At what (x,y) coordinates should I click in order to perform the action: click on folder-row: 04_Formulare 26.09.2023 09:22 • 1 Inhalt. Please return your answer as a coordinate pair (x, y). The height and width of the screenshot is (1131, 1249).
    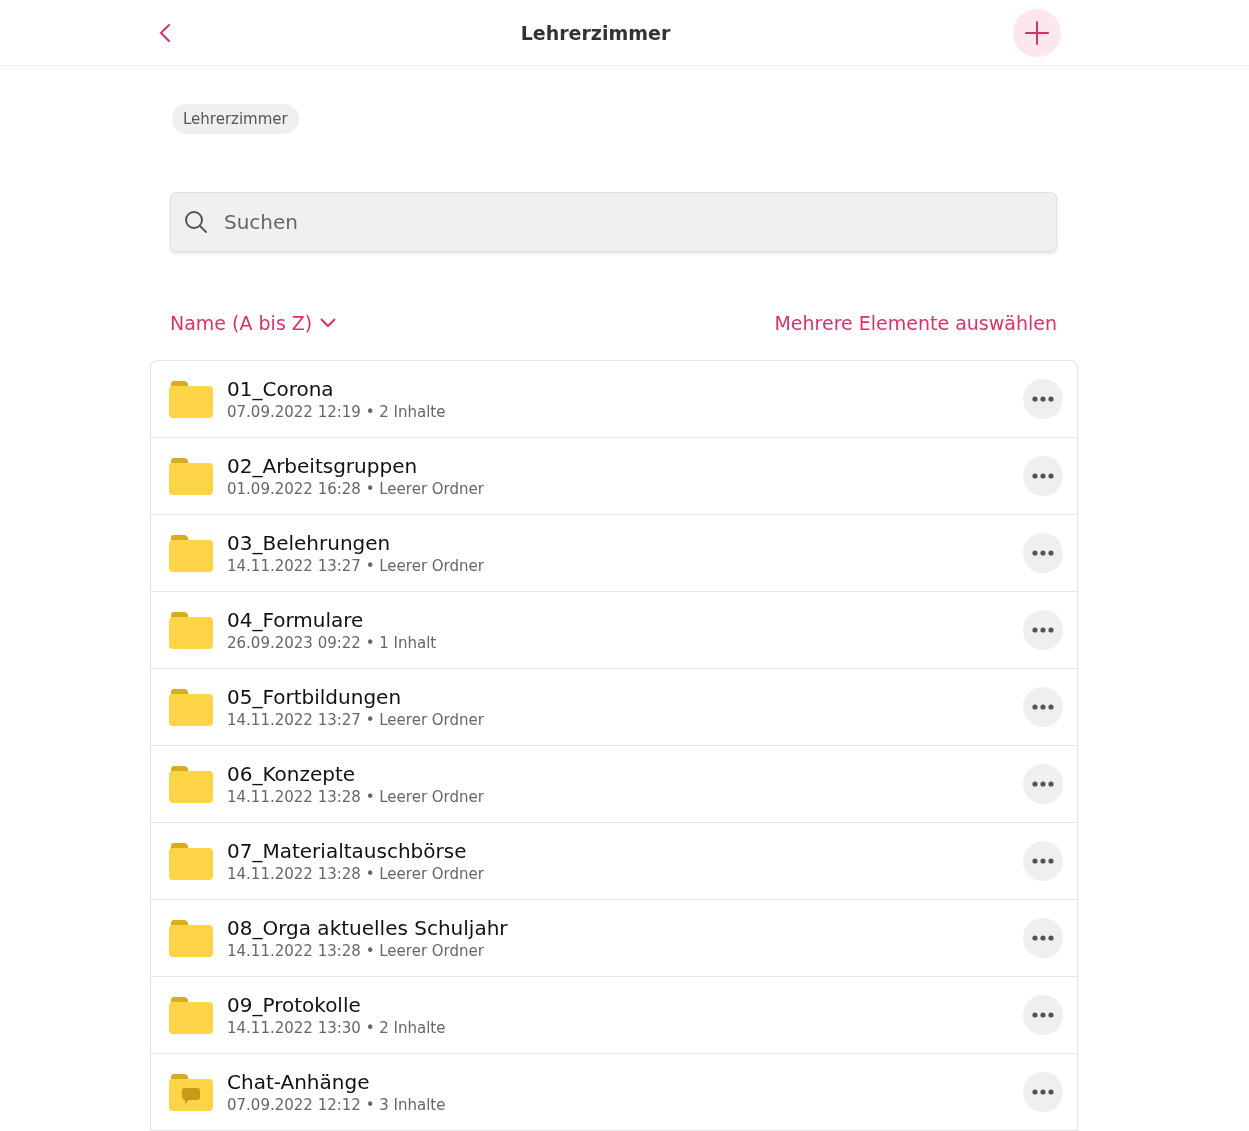
    Looking at the image, I should click on (614, 630).